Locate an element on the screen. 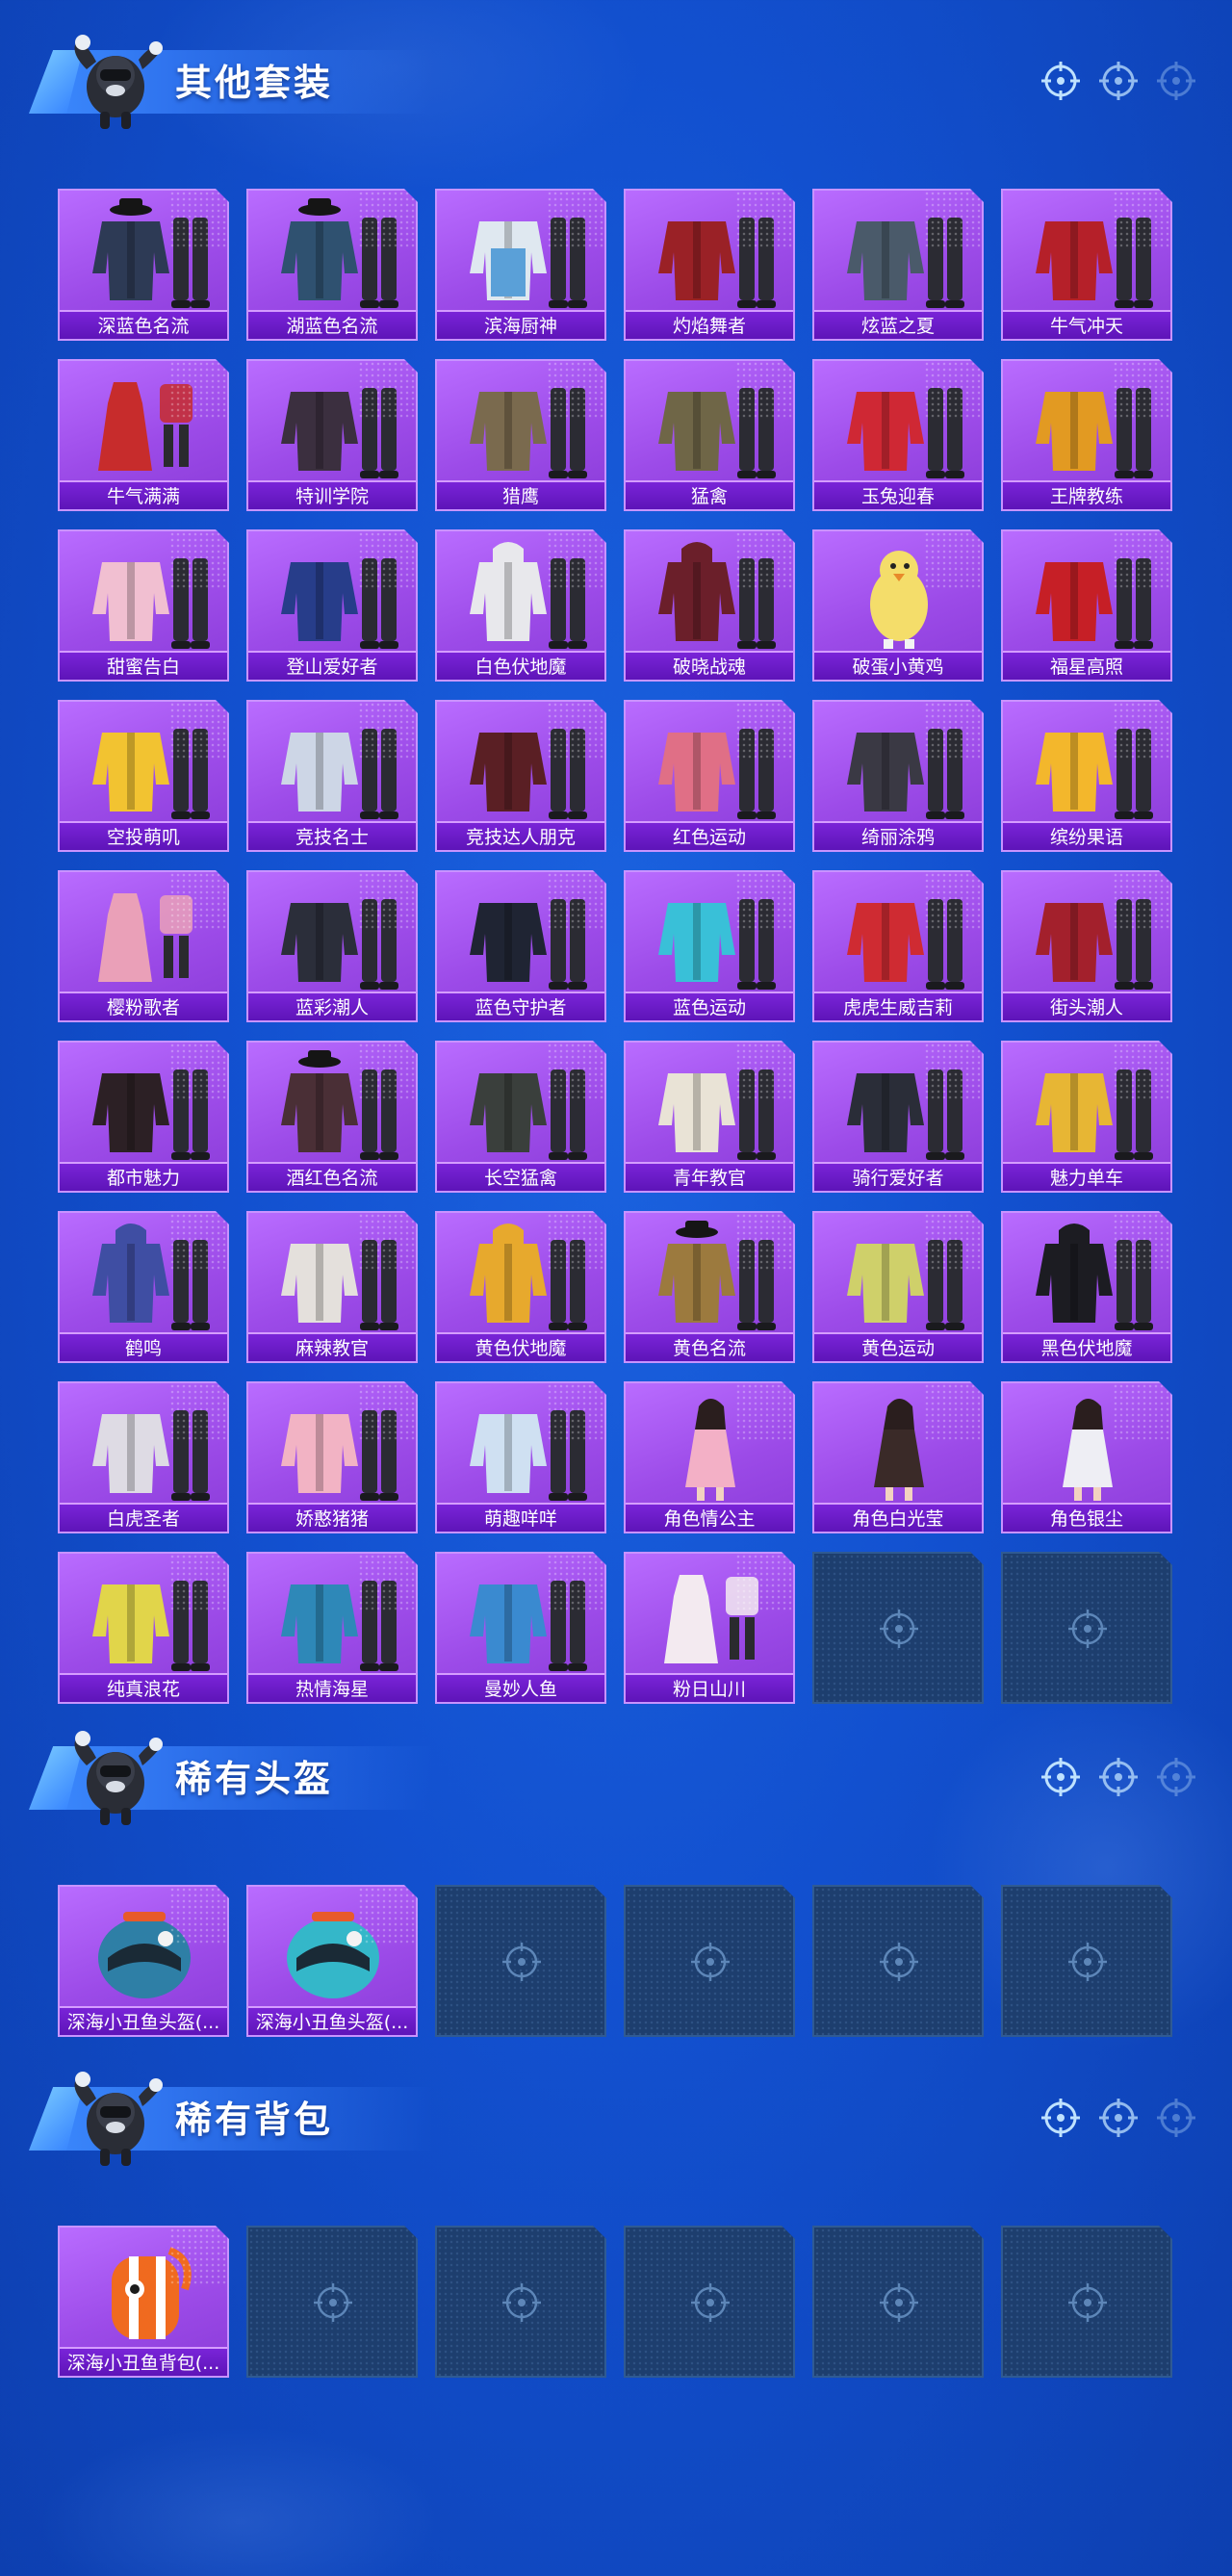  item-card: 红色运动 is located at coordinates (709, 776).